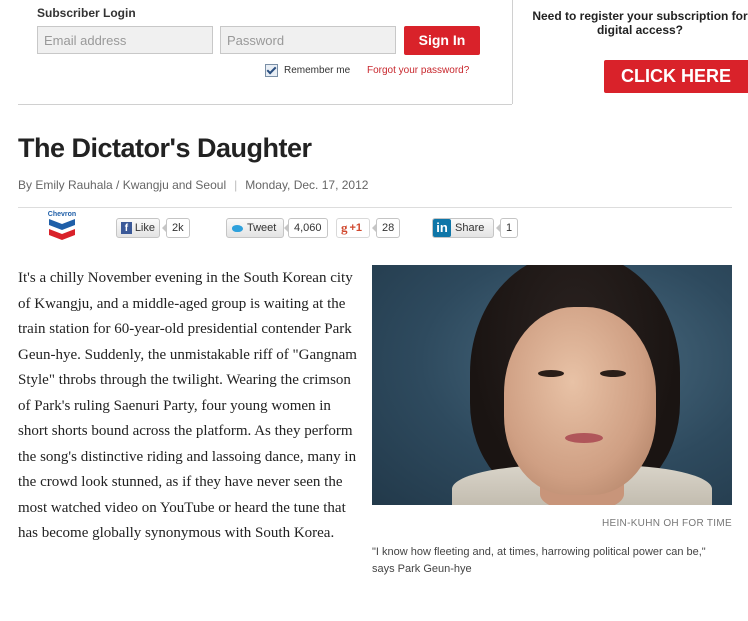  Describe the element at coordinates (375, 207) in the screenshot. I see `header-rule` at that location.